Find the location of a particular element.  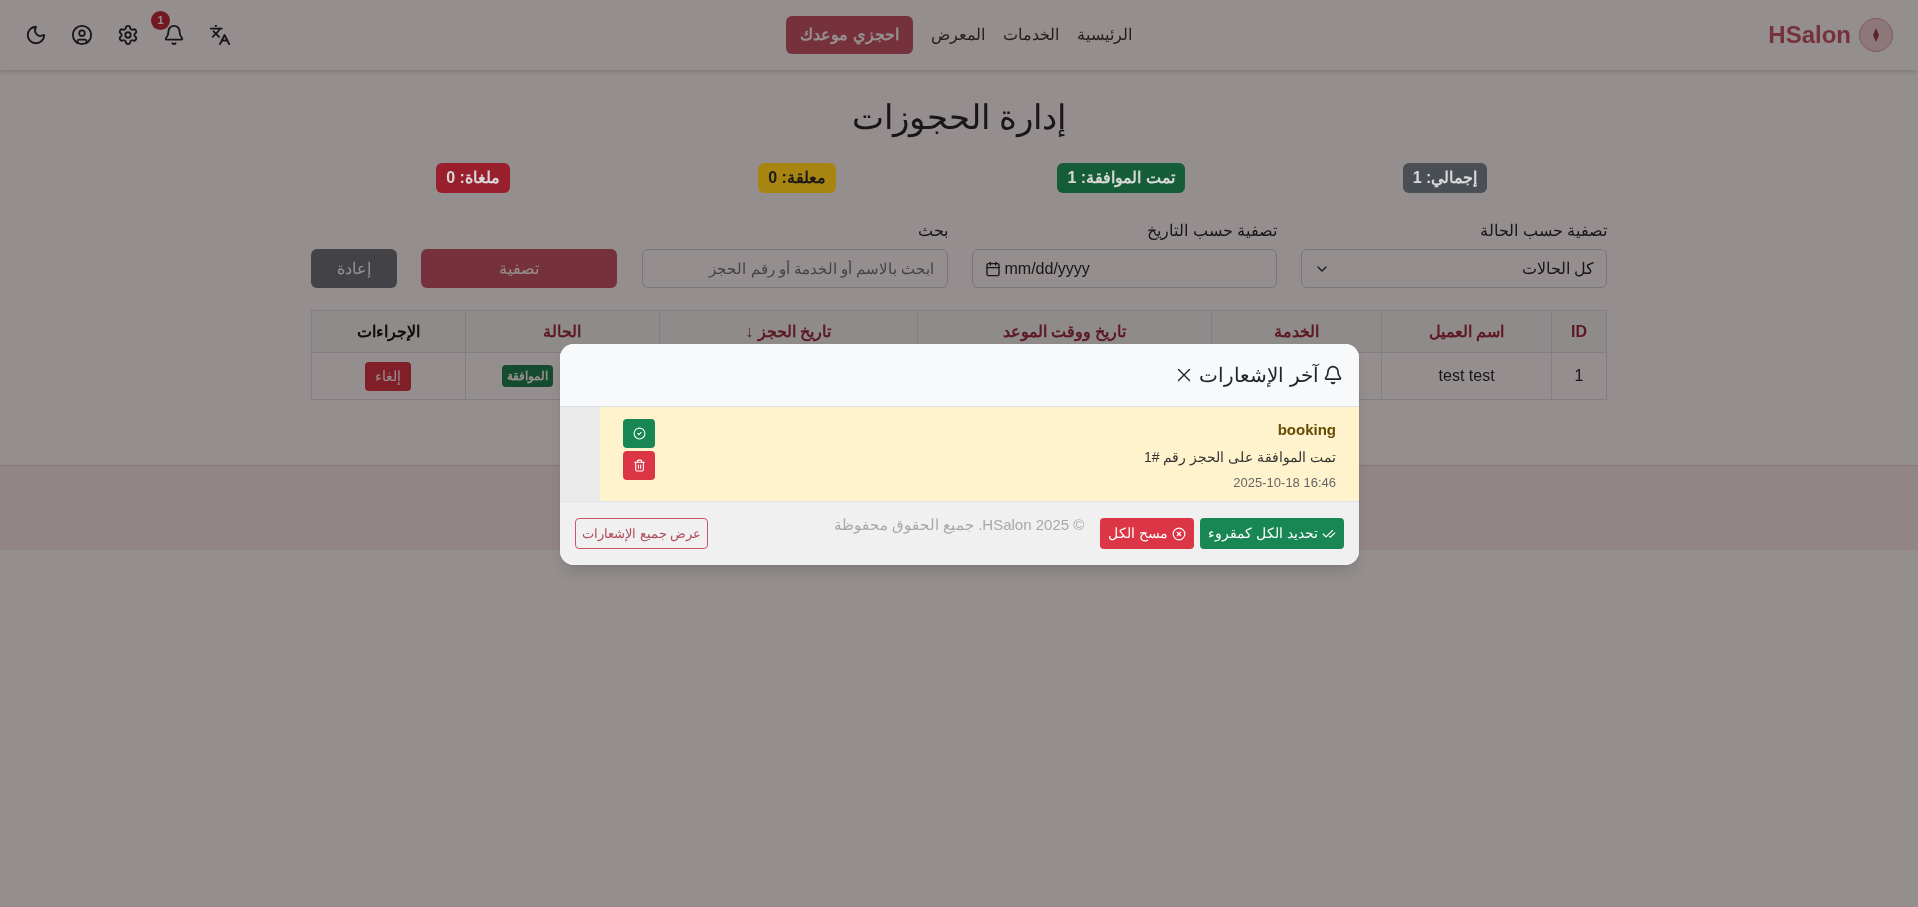

translate-icon is located at coordinates (220, 35).